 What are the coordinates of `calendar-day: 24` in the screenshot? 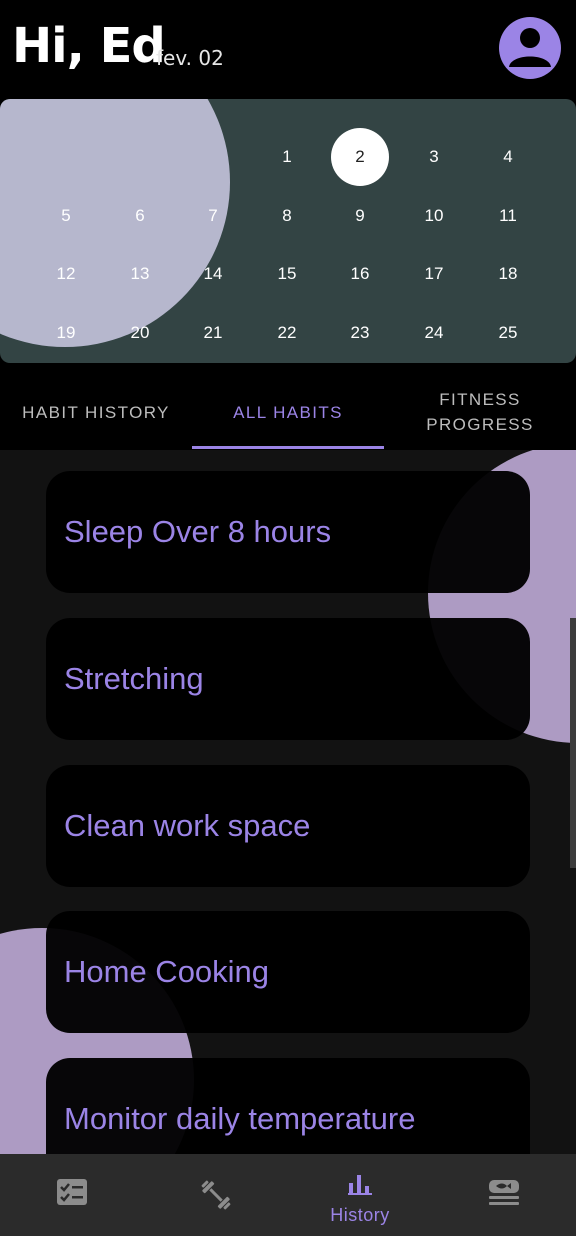 It's located at (434, 333).